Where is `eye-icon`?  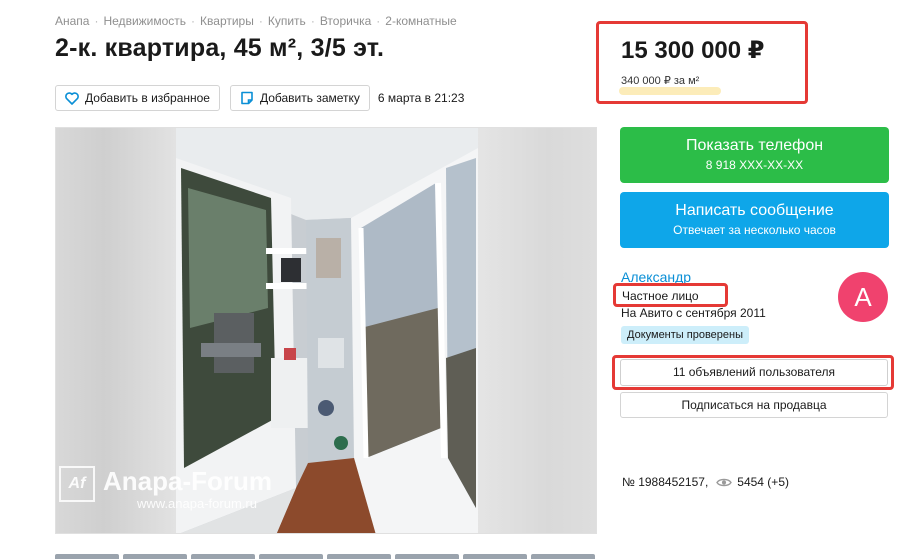 eye-icon is located at coordinates (724, 482).